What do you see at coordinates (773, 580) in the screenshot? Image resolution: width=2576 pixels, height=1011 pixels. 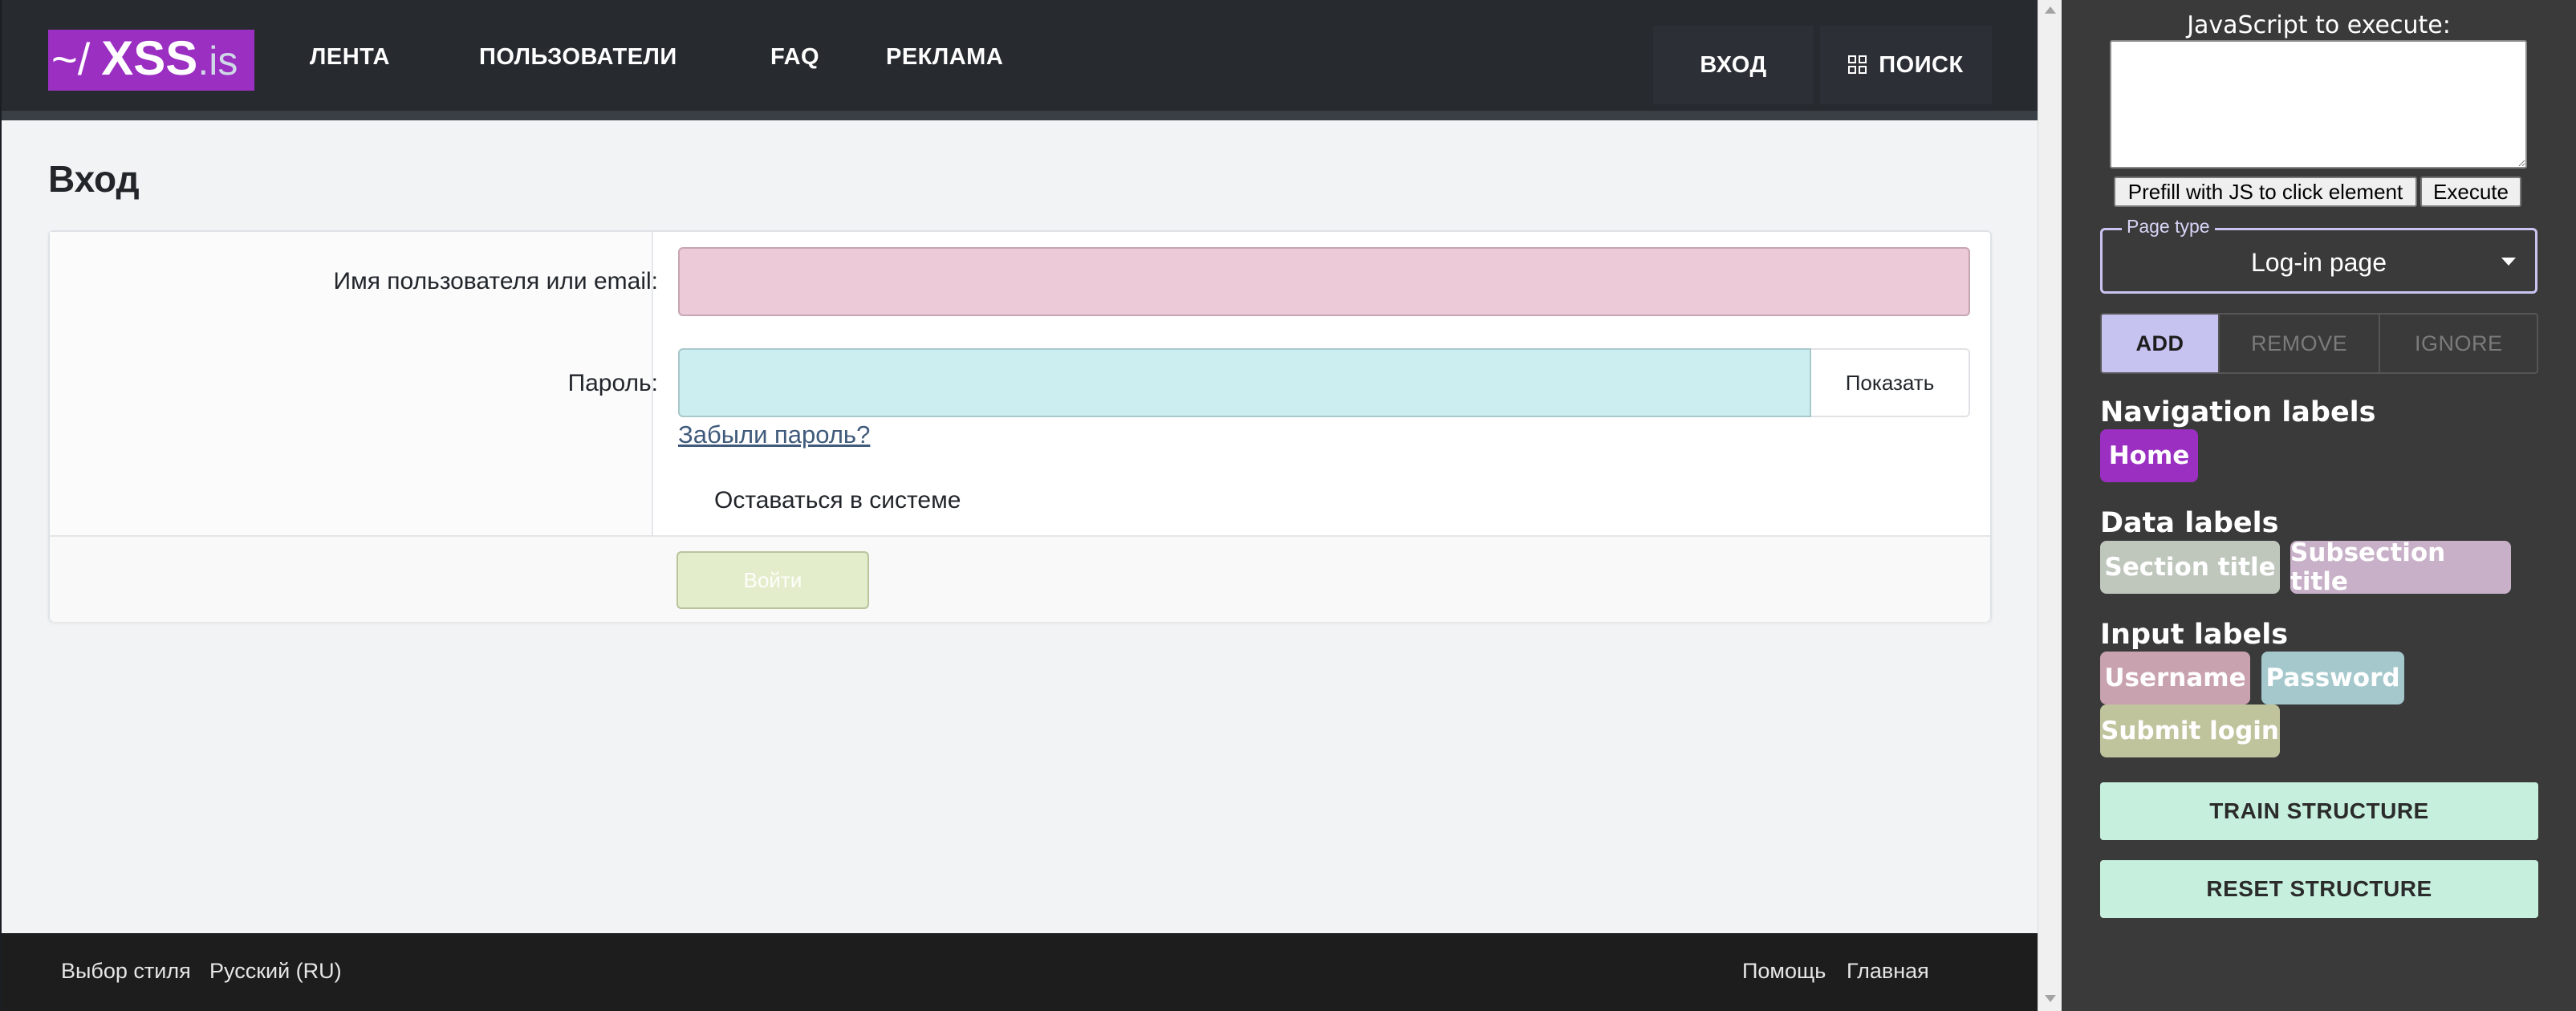 I see `submit-login-button: Войти` at bounding box center [773, 580].